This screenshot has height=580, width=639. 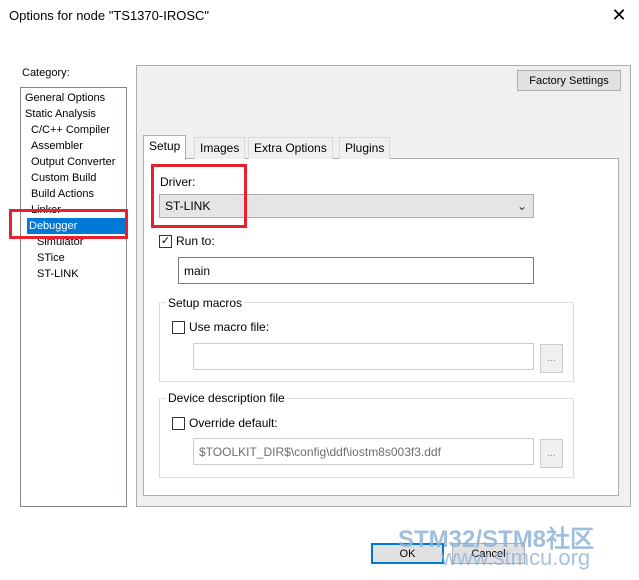 I want to click on tab-setup: Setup, so click(x=165, y=147).